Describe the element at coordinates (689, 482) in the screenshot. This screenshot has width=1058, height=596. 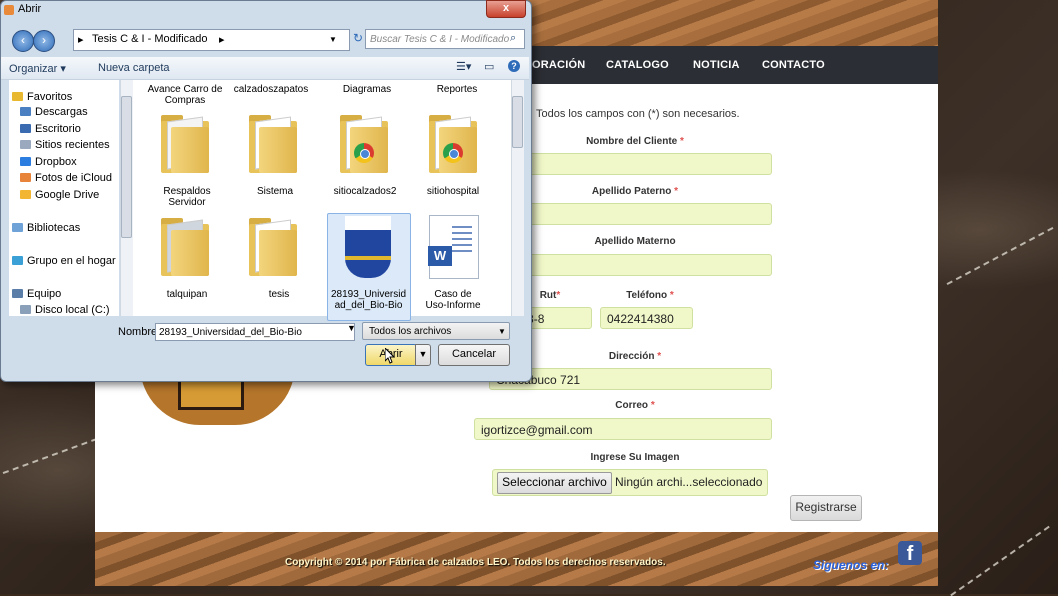
I see `file-status: Ningún archi...seleccionado` at that location.